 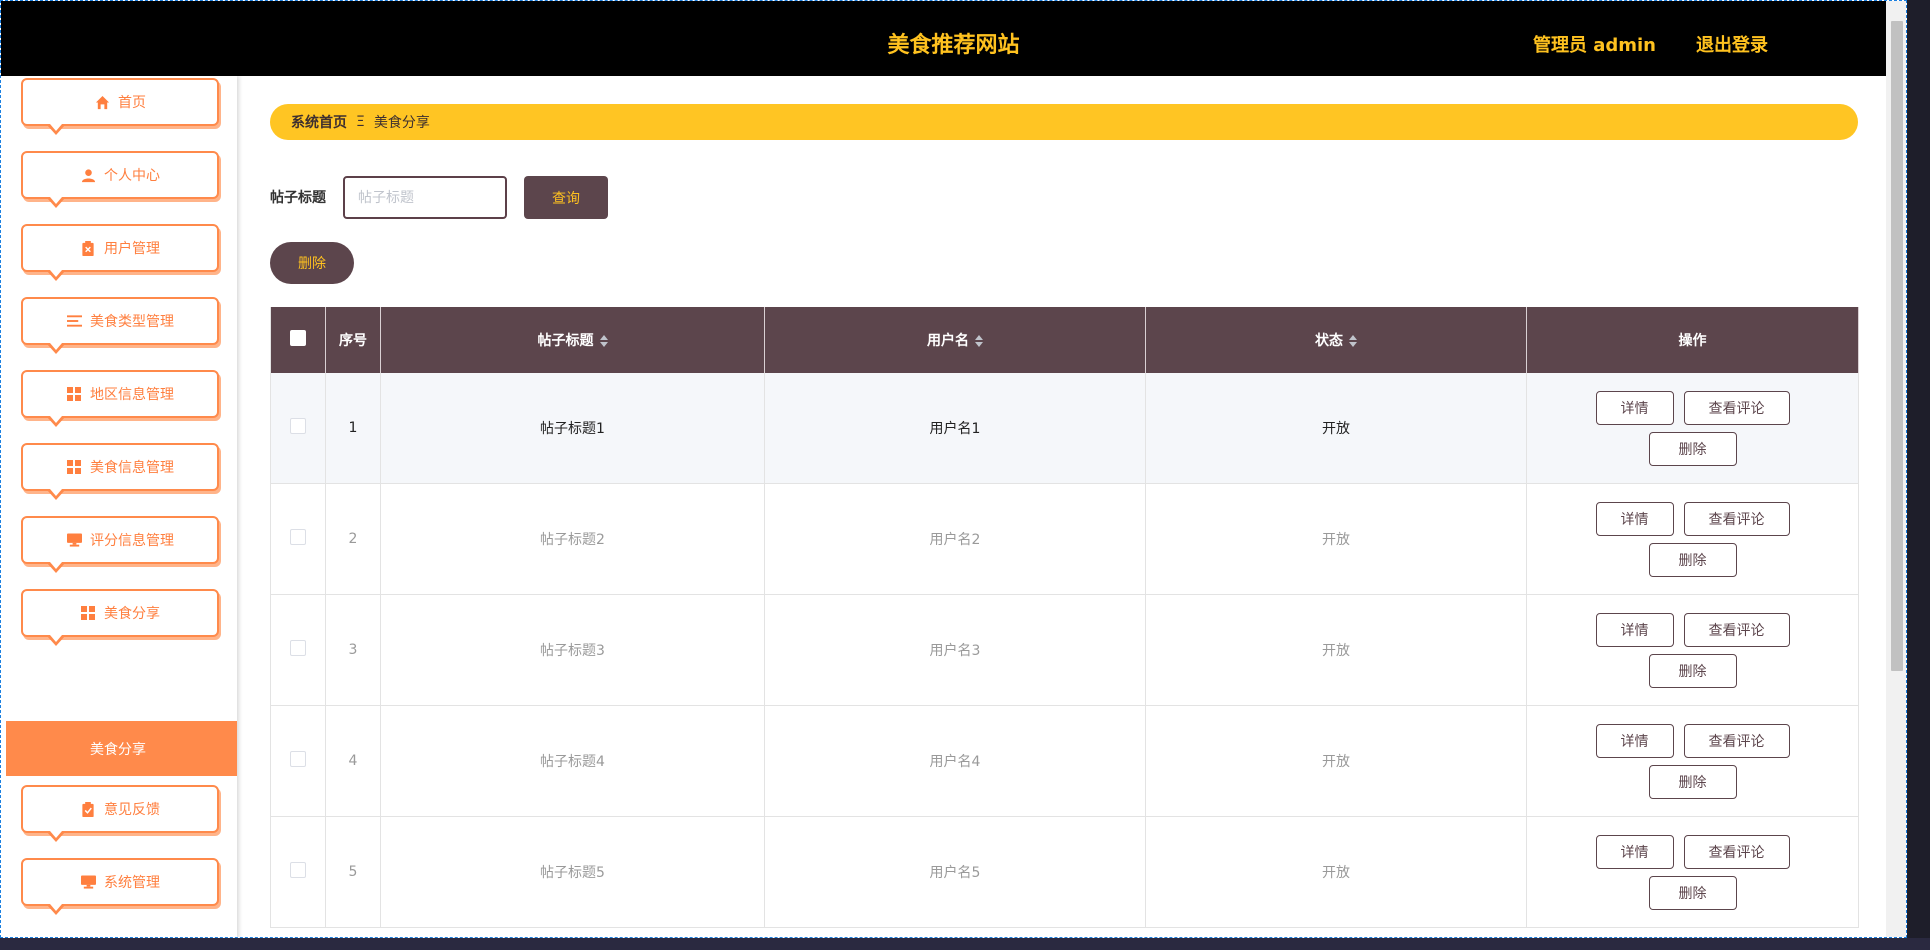 I want to click on cell-username: 用户名3, so click(x=955, y=650).